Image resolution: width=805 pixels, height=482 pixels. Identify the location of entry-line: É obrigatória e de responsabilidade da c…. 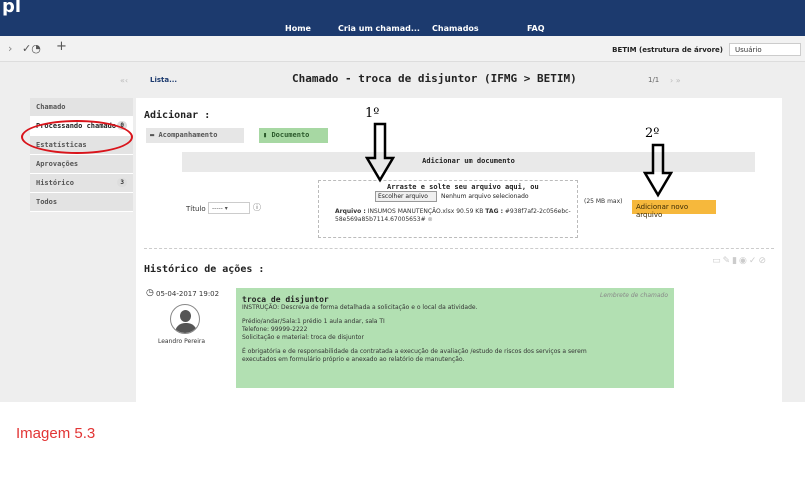
(414, 351).